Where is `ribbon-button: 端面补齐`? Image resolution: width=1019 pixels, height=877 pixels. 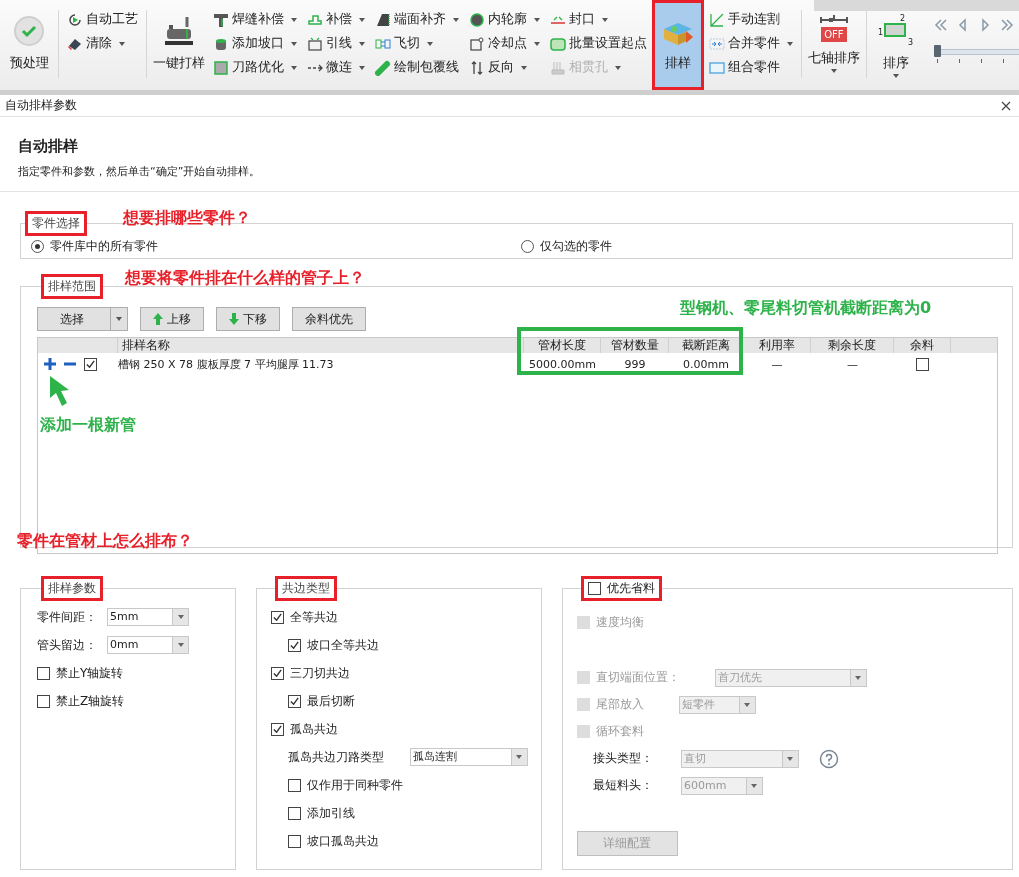
ribbon-button: 端面补齐 is located at coordinates (416, 19).